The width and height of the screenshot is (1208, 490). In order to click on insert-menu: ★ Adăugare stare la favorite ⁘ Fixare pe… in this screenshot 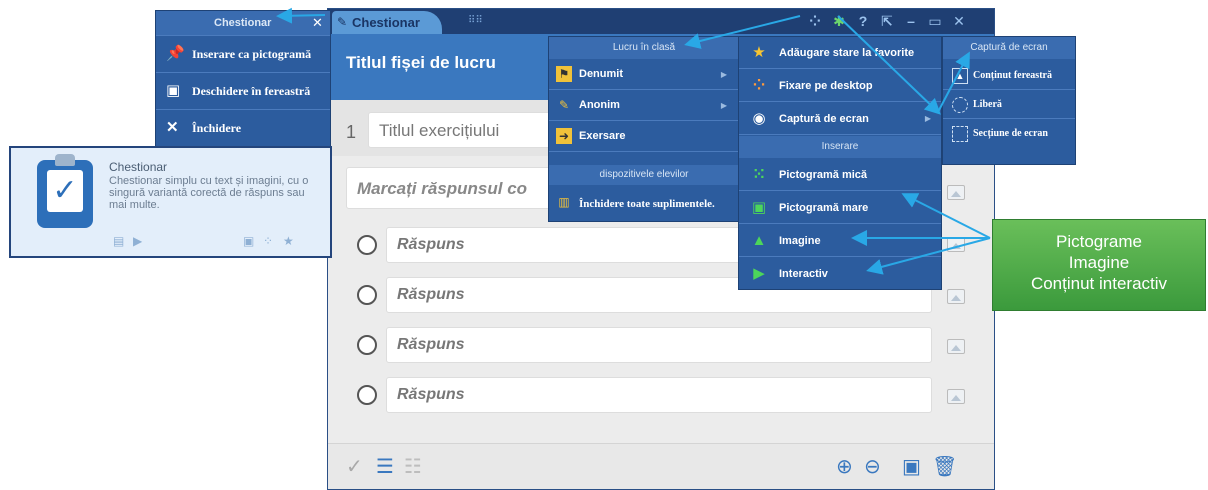, I will do `click(840, 163)`.